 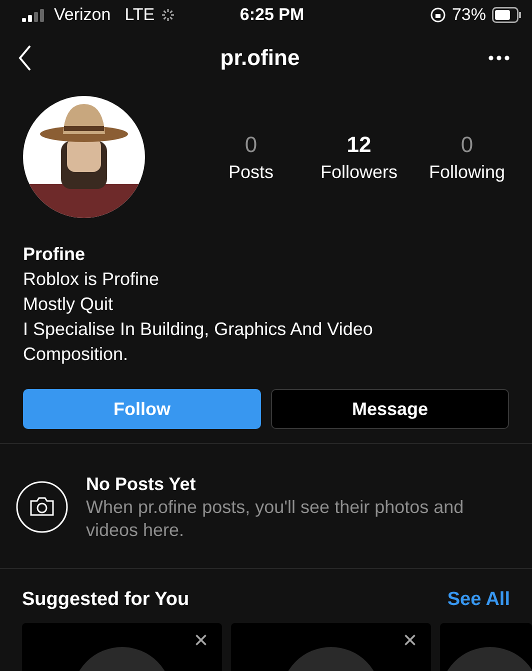 What do you see at coordinates (438, 15) in the screenshot?
I see `rotation-lock-icon` at bounding box center [438, 15].